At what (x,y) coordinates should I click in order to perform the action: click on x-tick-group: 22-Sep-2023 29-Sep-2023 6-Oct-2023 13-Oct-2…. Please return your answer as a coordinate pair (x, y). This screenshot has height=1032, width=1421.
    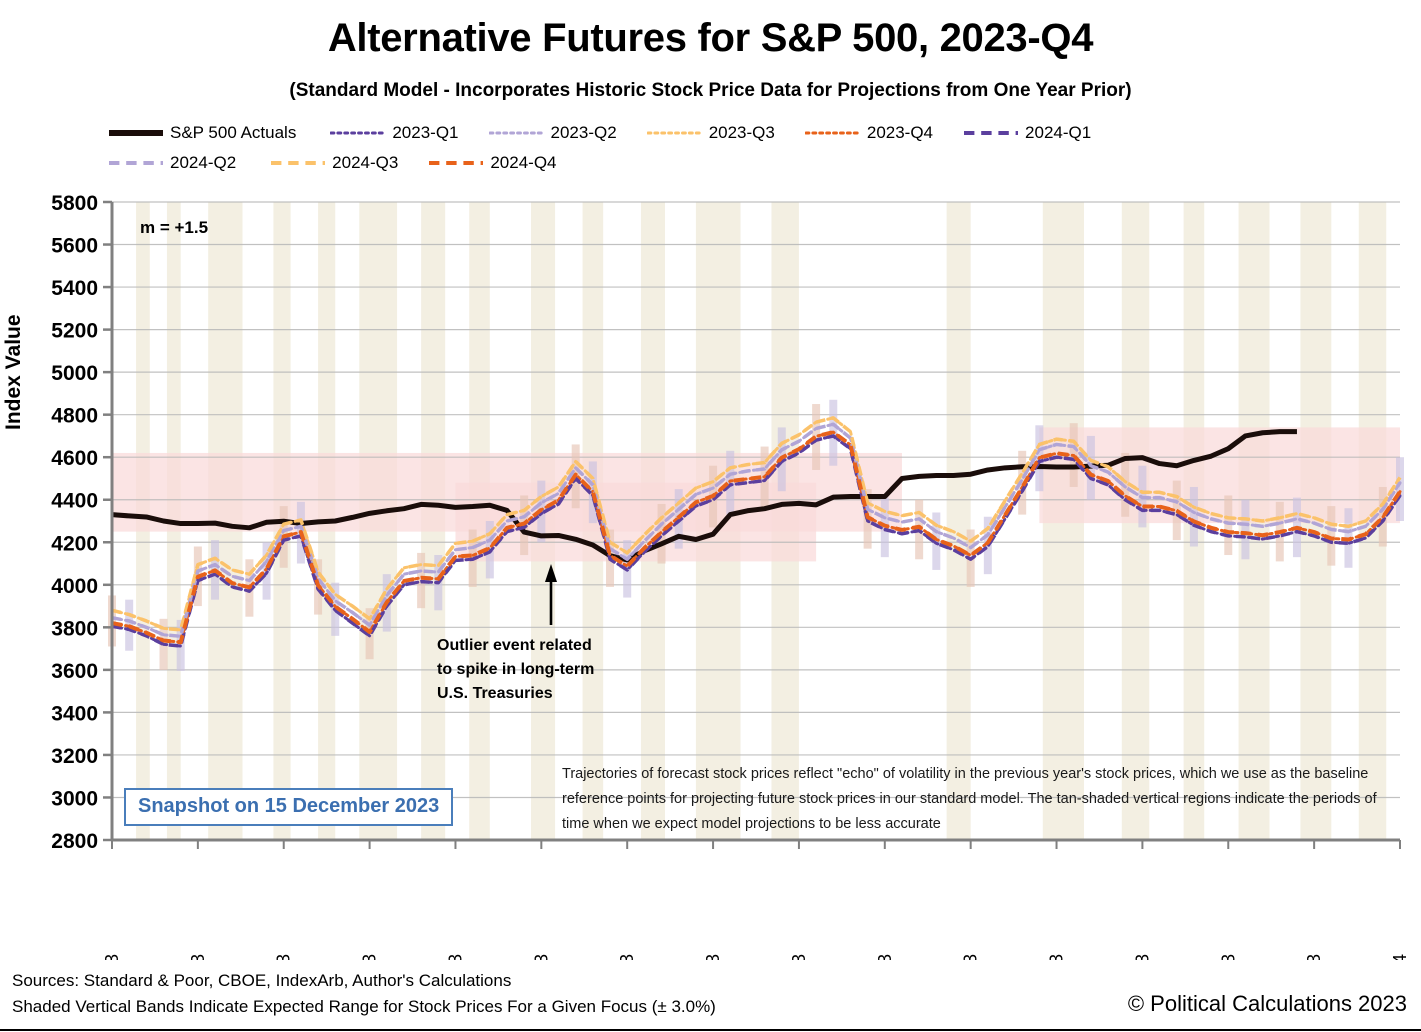
    Looking at the image, I should click on (756, 900).